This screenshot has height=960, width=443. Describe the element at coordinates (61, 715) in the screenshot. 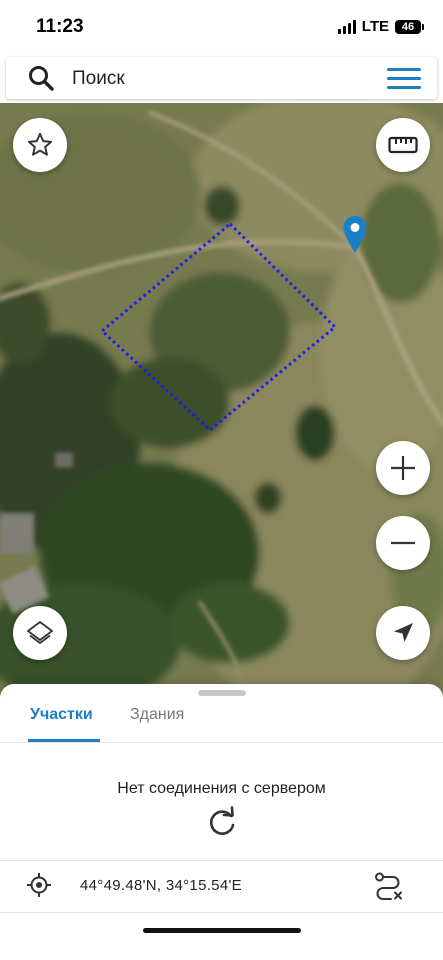

I see `tab-parcels: Участки` at that location.